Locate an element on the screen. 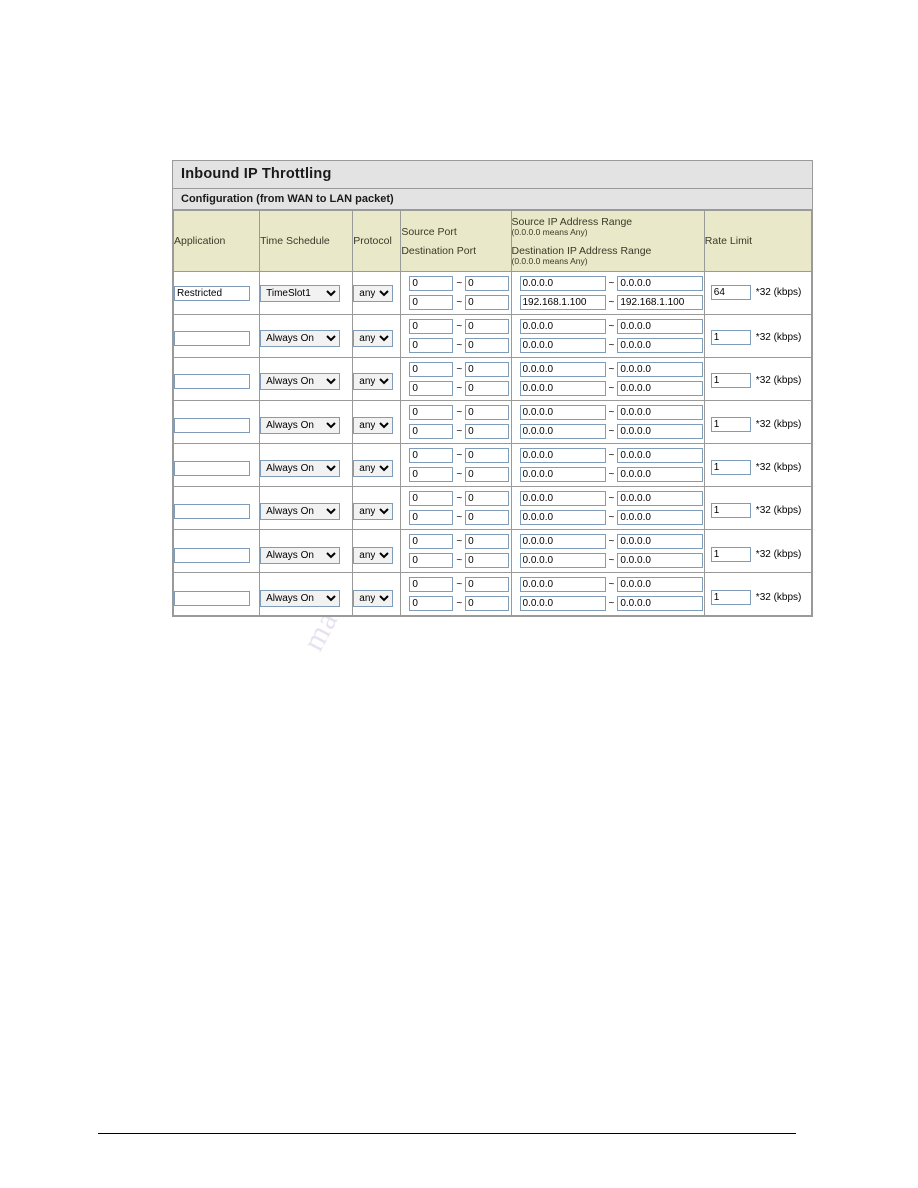  table-row: Always OnTimeSlot1any~~~~*32 (kbps) is located at coordinates (492, 336).